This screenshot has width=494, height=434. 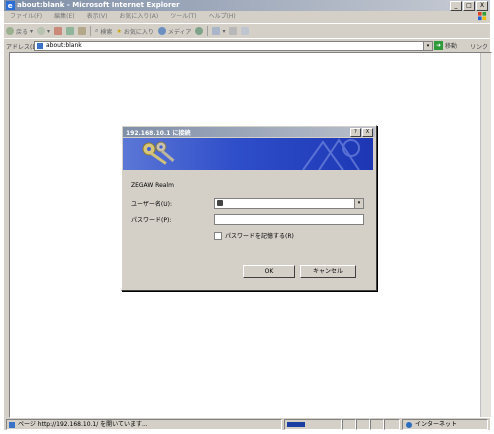 I want to click on edit-icon, so click(x=245, y=31).